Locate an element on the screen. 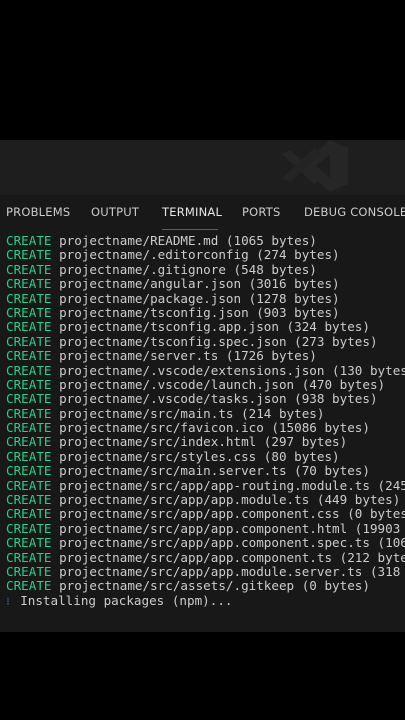  vscode-logo-watermark-icon is located at coordinates (315, 166).